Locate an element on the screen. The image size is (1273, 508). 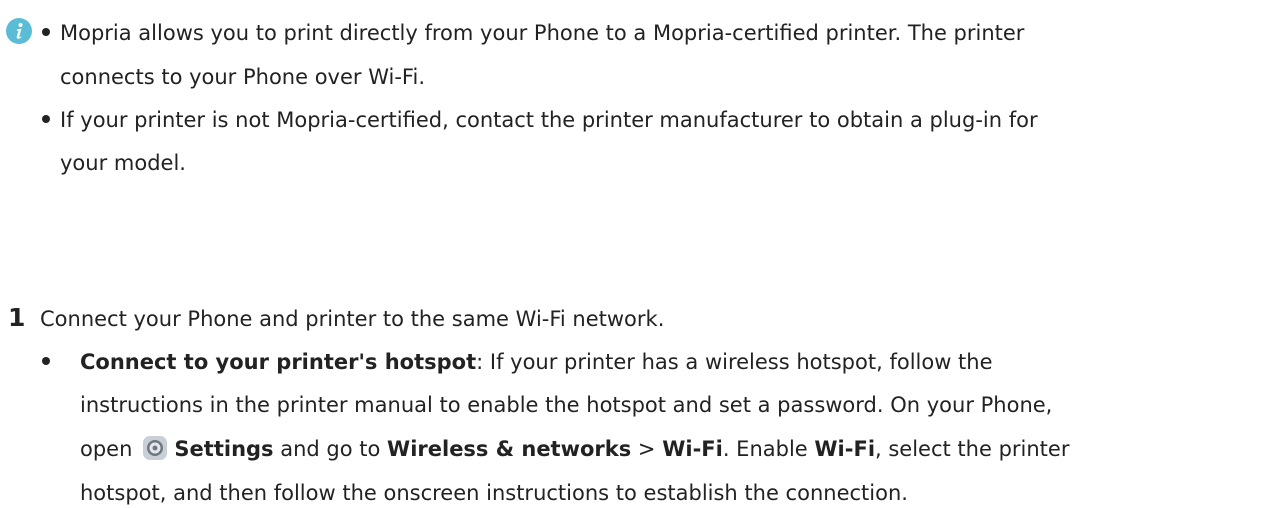
select-printer-text: , select the printer is located at coordinates (972, 449).